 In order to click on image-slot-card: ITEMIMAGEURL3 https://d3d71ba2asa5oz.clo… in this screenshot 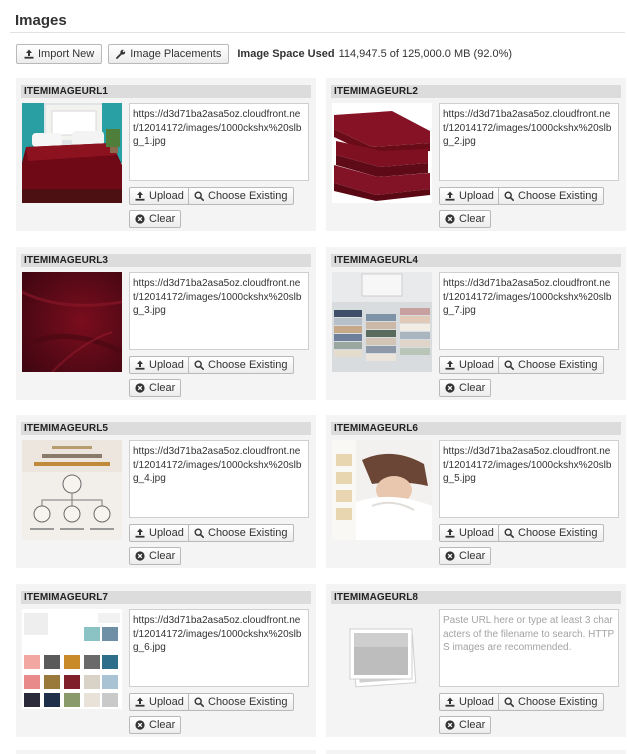, I will do `click(166, 323)`.